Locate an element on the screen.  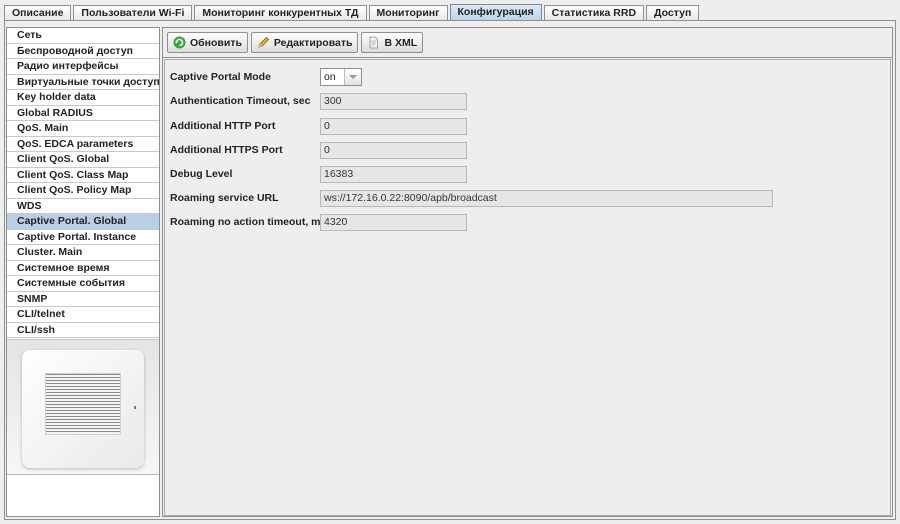
refresh-icon is located at coordinates (179, 42).